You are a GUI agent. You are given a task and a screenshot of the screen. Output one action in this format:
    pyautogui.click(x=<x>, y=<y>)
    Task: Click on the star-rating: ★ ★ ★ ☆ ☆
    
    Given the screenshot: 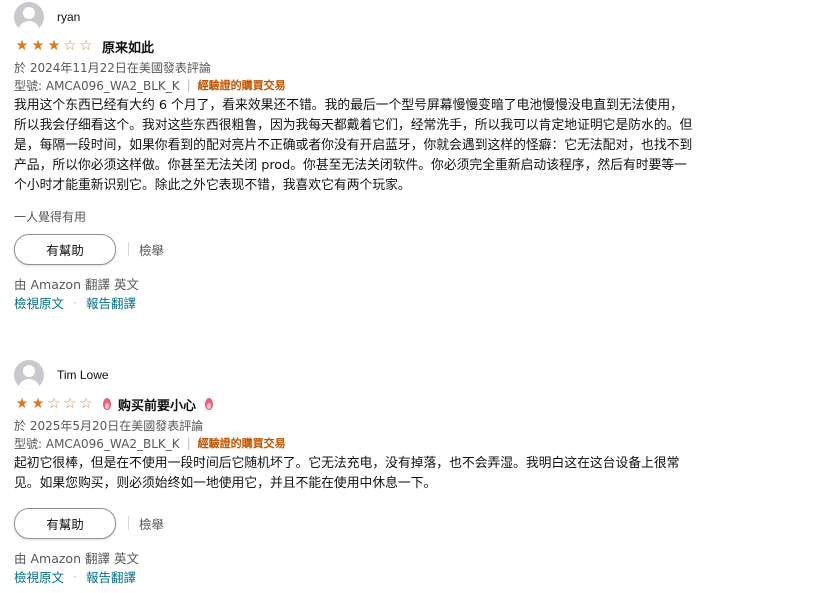 What is the action you would take?
    pyautogui.click(x=54, y=46)
    